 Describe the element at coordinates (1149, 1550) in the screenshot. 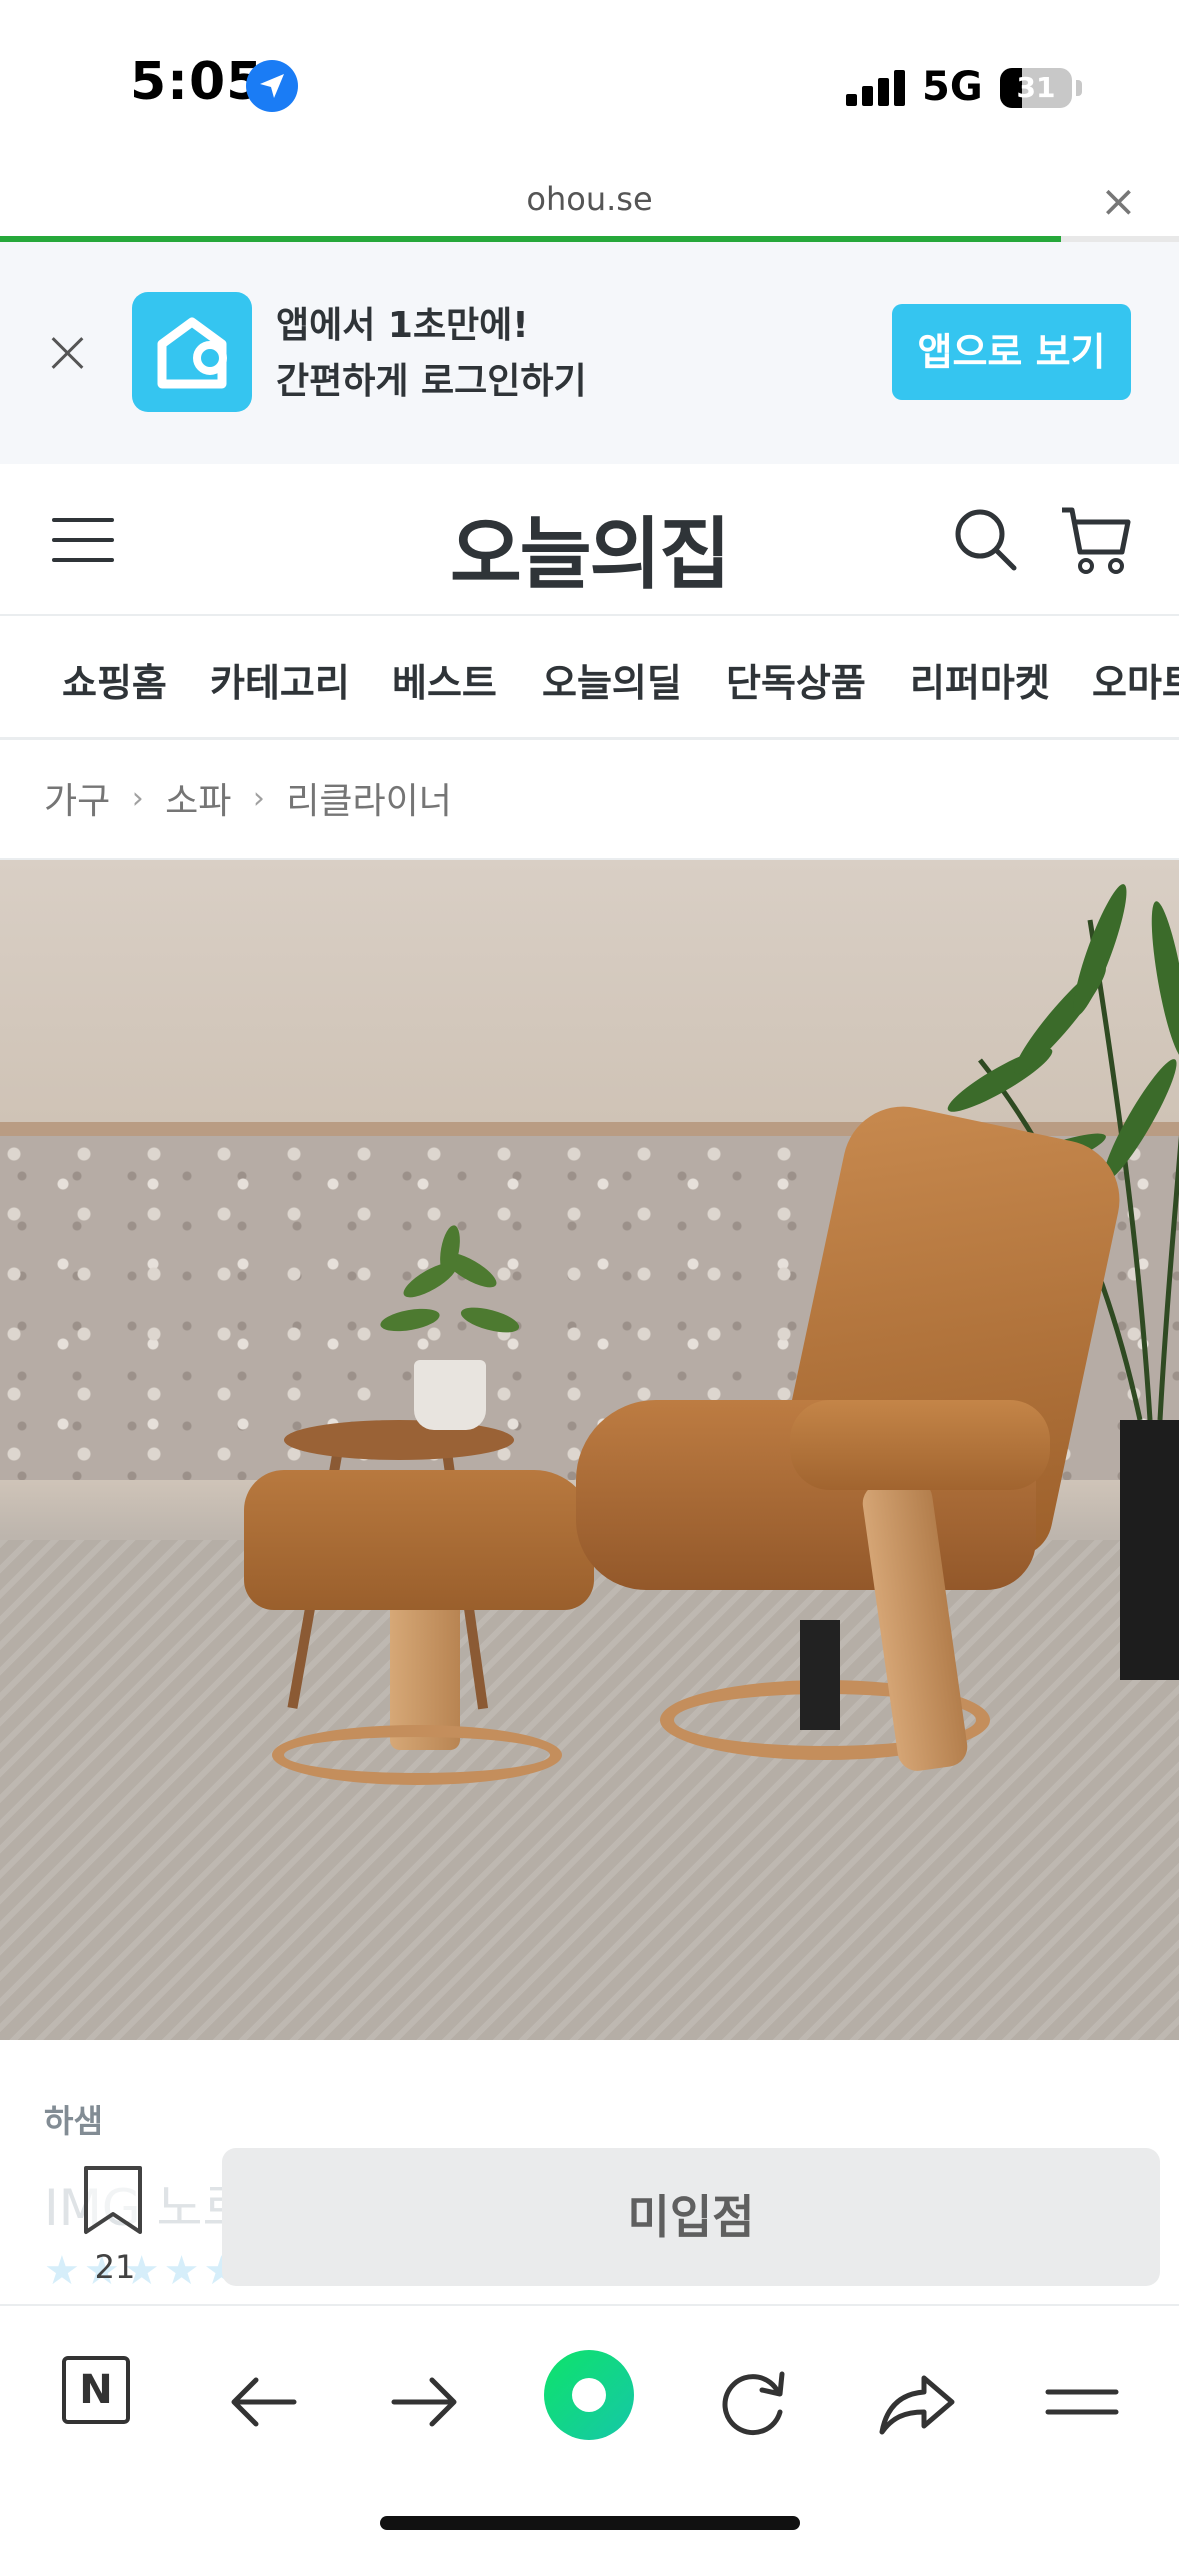

I see `planter` at that location.